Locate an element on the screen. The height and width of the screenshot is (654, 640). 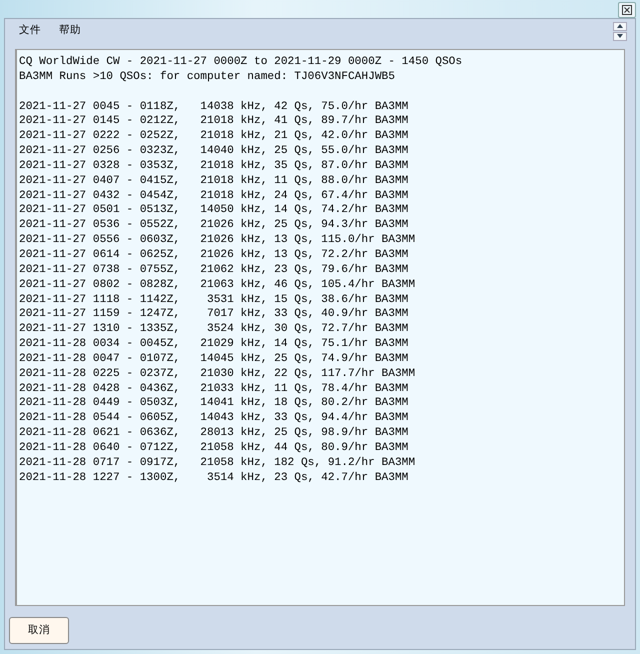
report-line: 2021-11-27 0501 - 0513Z, 14050 kHz, 14 Qs, 74.2/hr BA3MM is located at coordinates (213, 210).